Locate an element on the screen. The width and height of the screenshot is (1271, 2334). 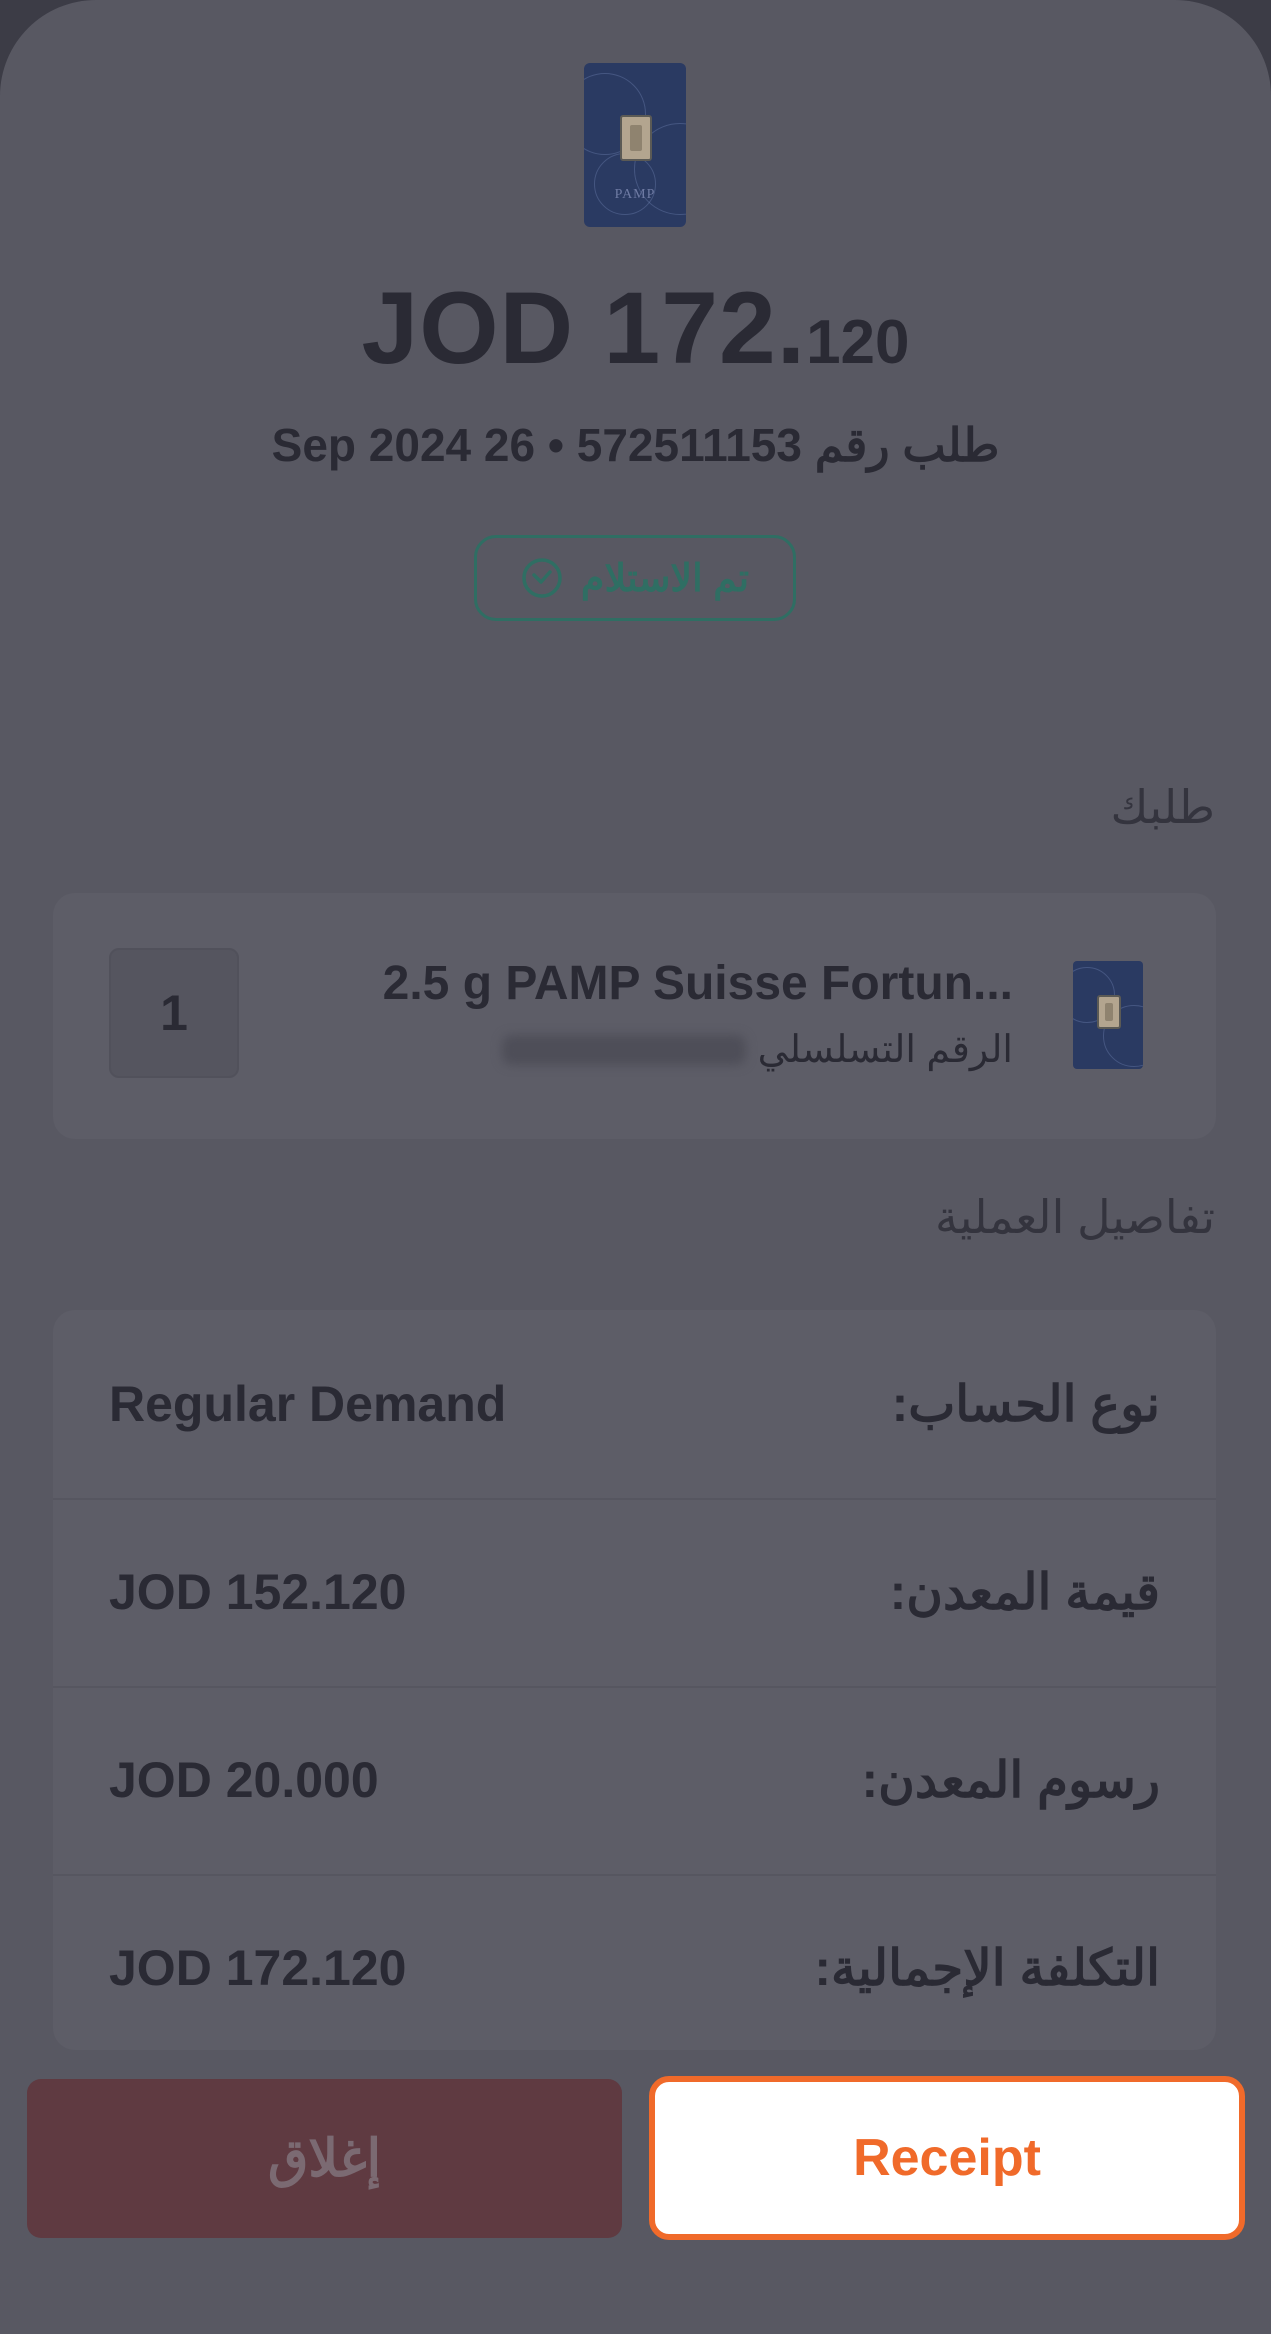
detail-value: JOD 20.000 is located at coordinates (244, 1780).